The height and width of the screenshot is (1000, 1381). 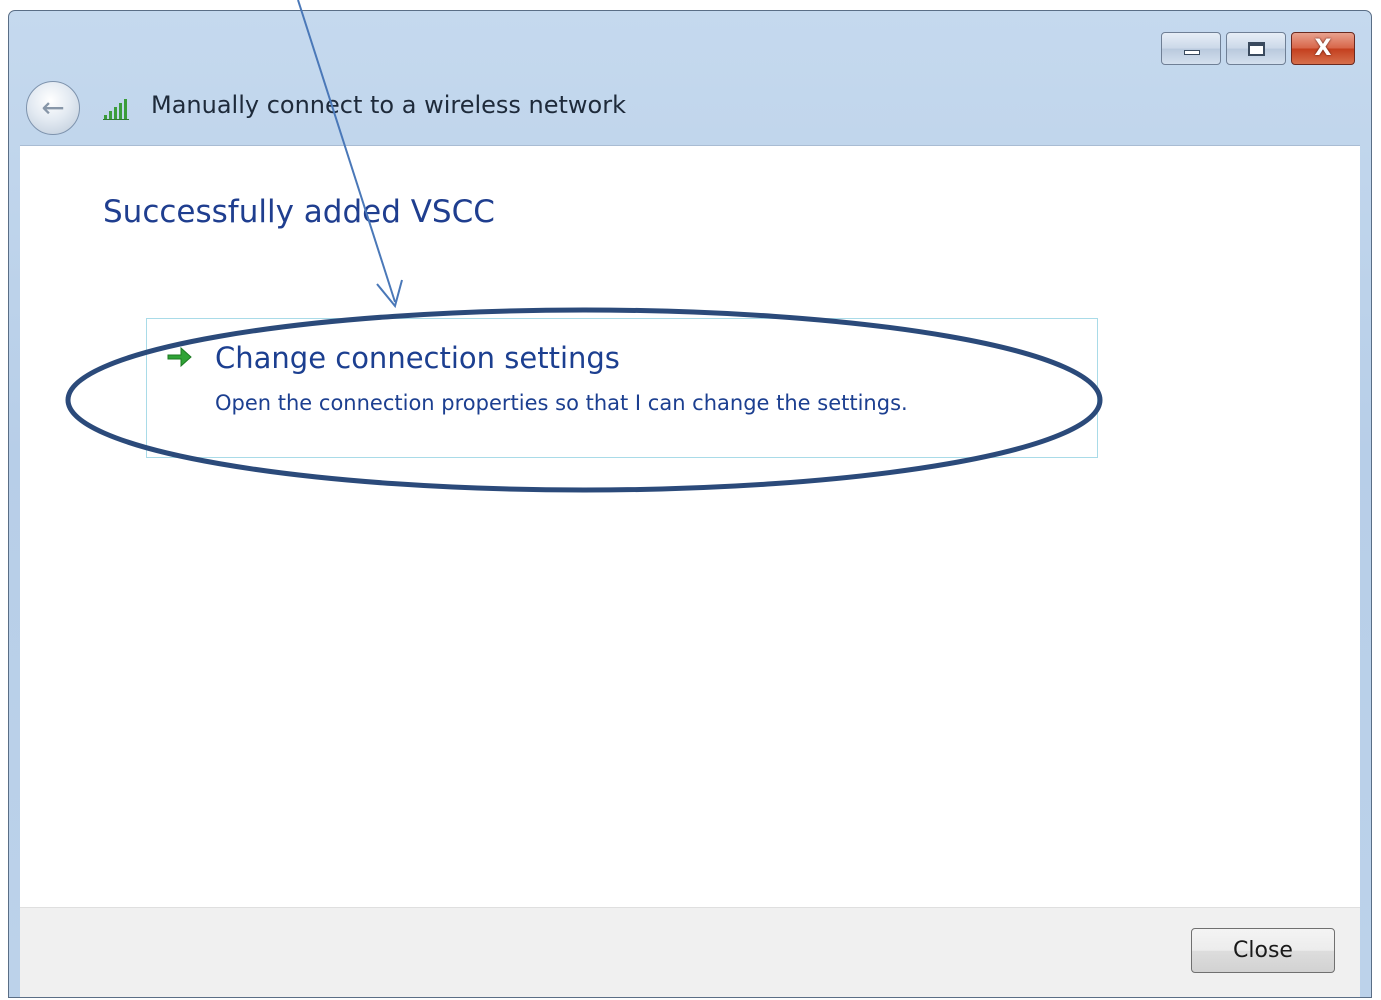 What do you see at coordinates (690, 952) in the screenshot?
I see `dialog-footer: Close` at bounding box center [690, 952].